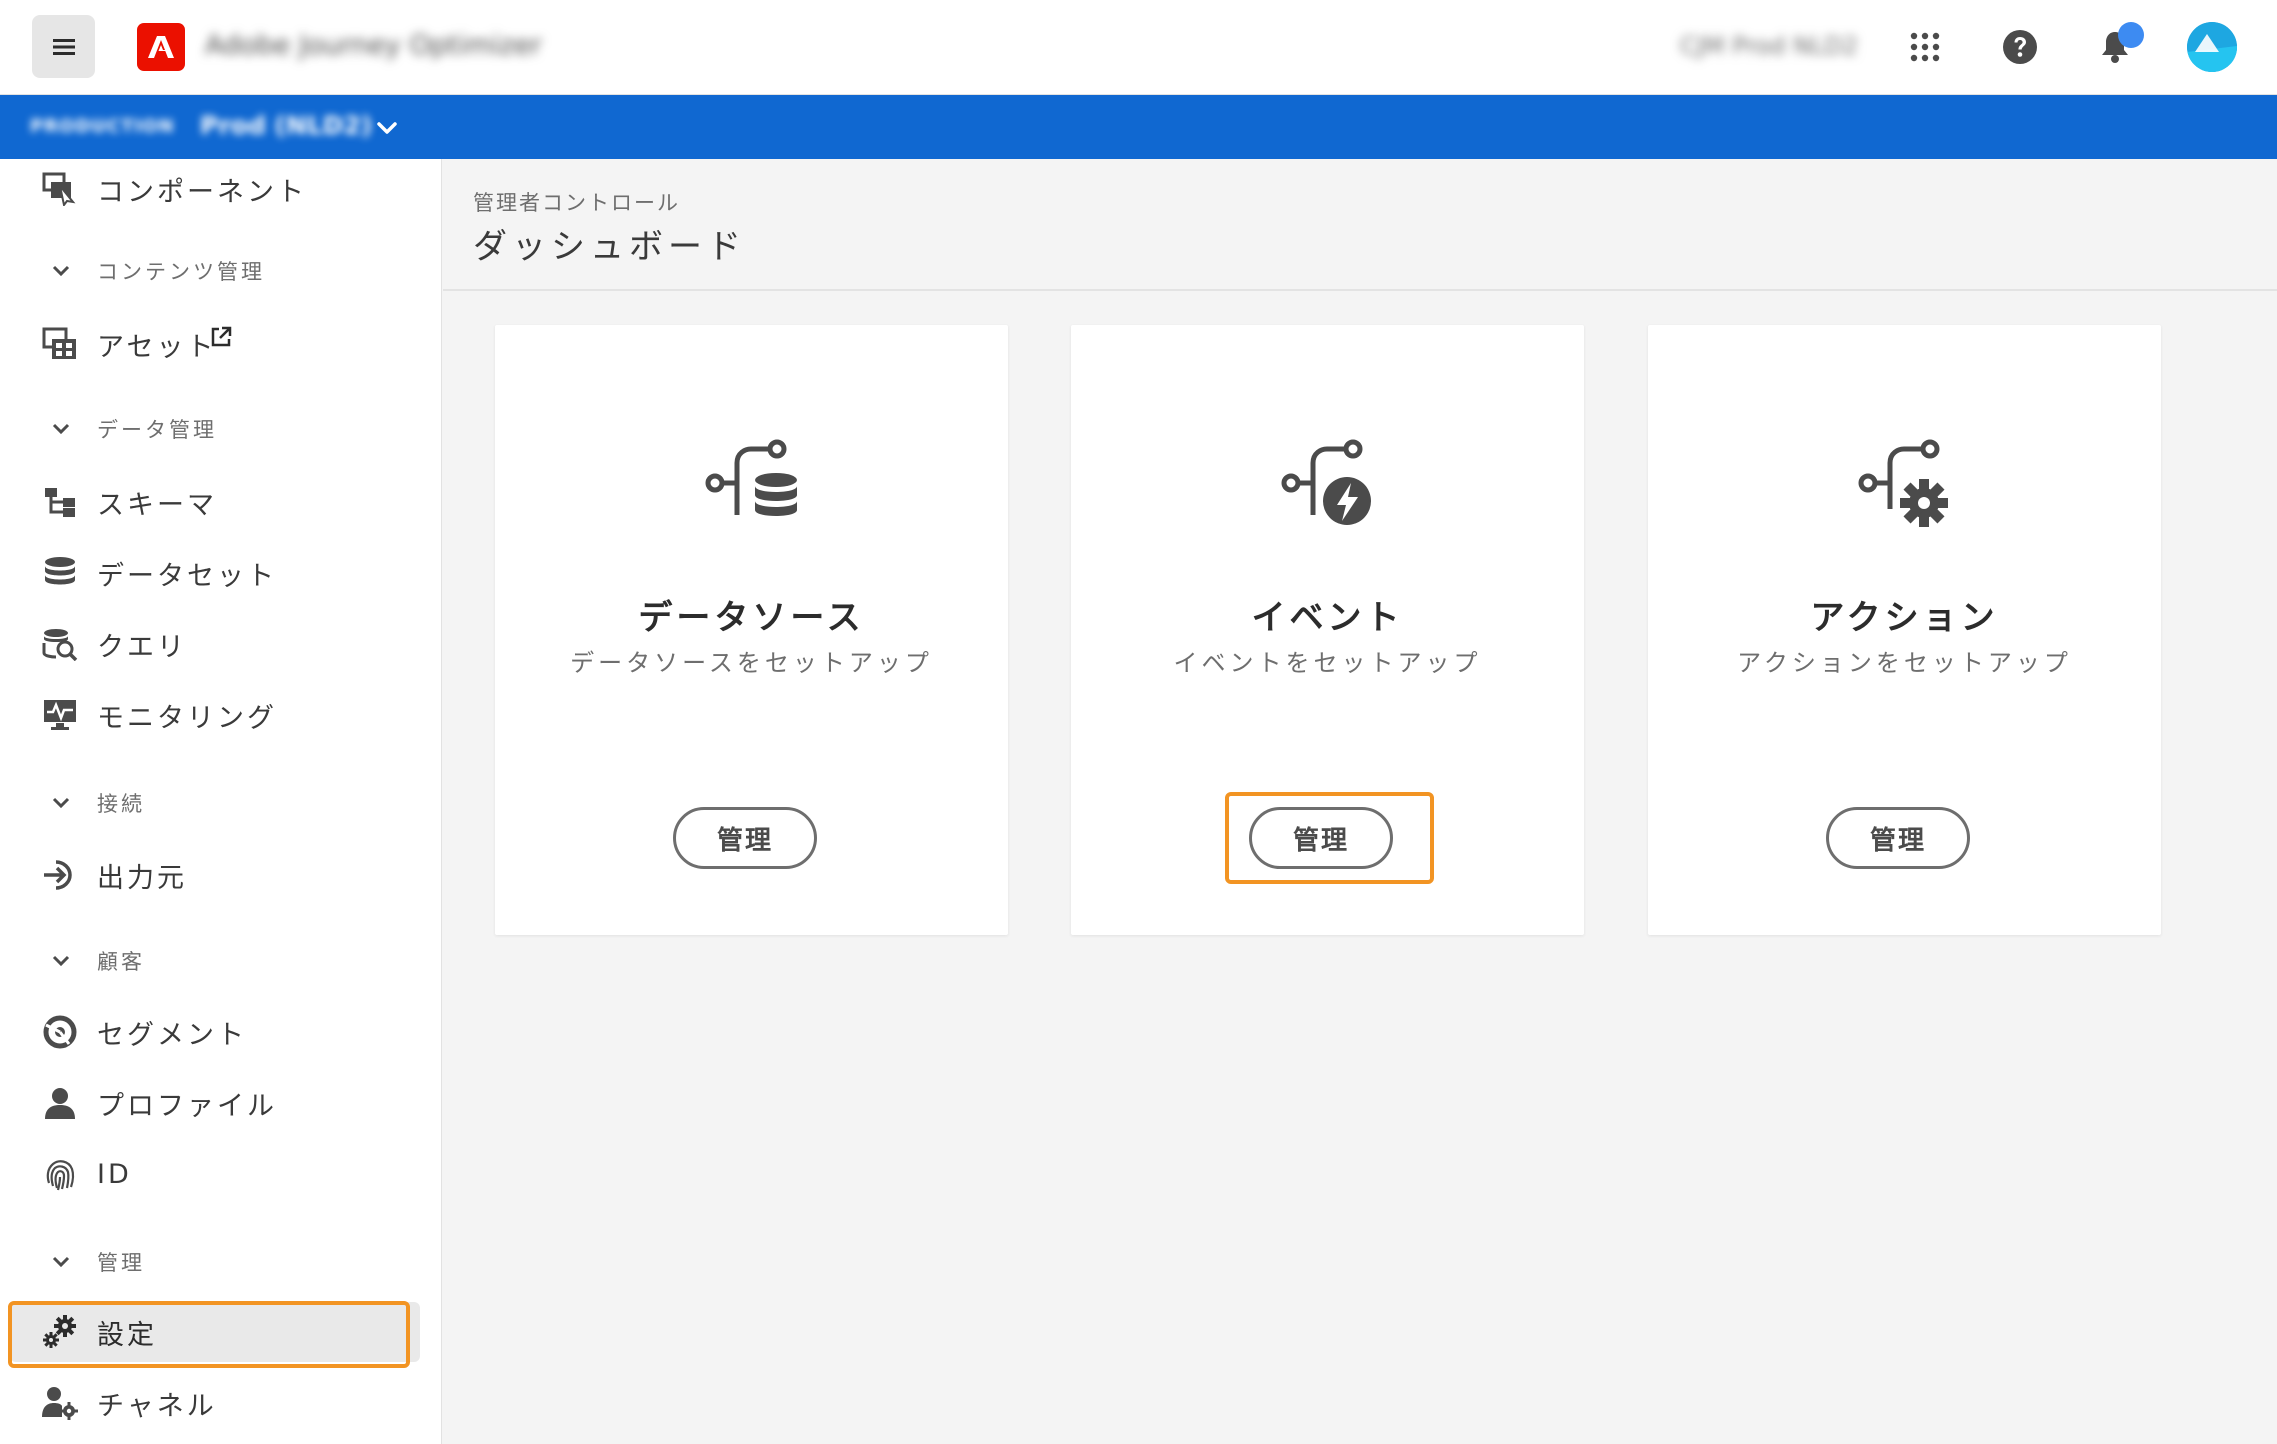  Describe the element at coordinates (220, 875) in the screenshot. I see `nav-item-sources: 出力元` at that location.